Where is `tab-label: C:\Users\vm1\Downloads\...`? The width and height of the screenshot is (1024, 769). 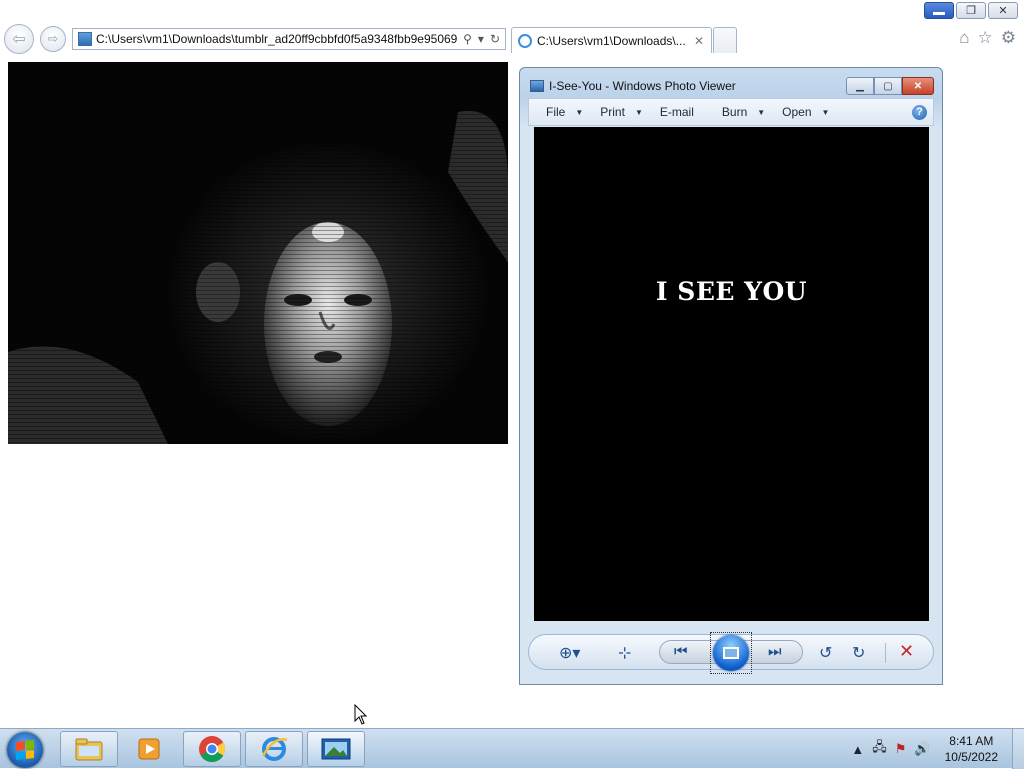
tab-label: C:\Users\vm1\Downloads\... is located at coordinates (611, 40).